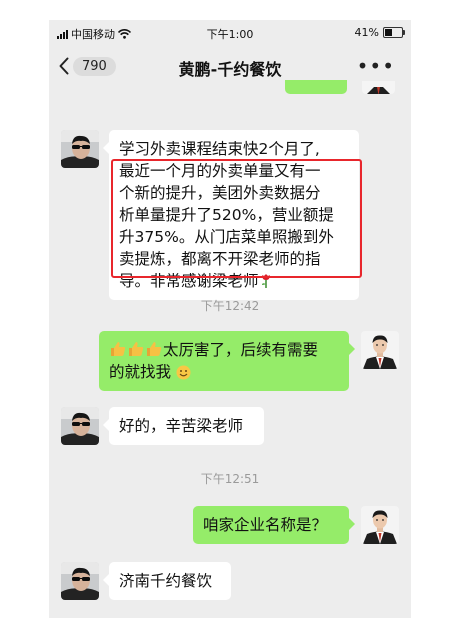 The height and width of the screenshot is (618, 458). What do you see at coordinates (140, 372) in the screenshot?
I see `message-line-text: 的就找我` at bounding box center [140, 372].